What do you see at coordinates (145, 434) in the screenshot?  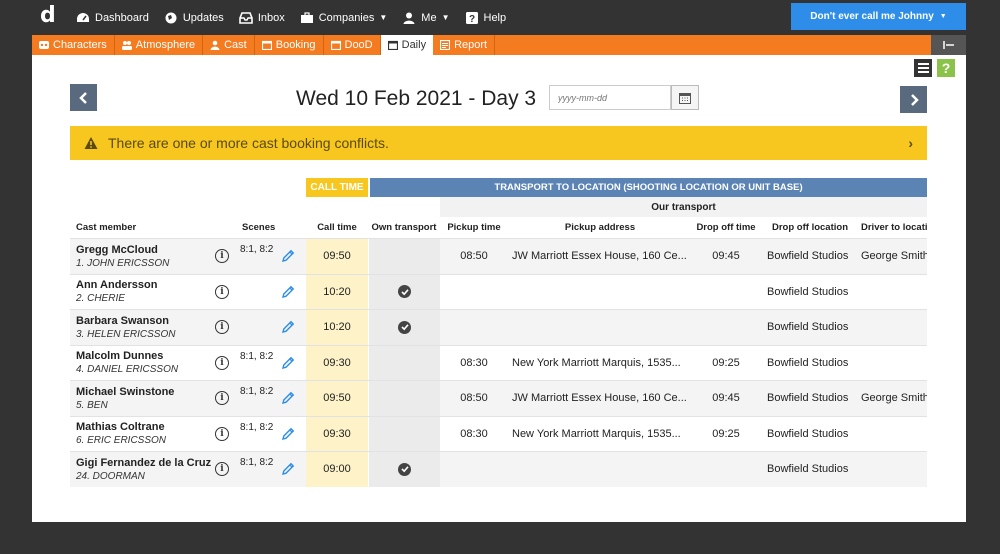 I see `cast-member-cell: Mathias Coltrane 6. ERIC ERICSSON` at bounding box center [145, 434].